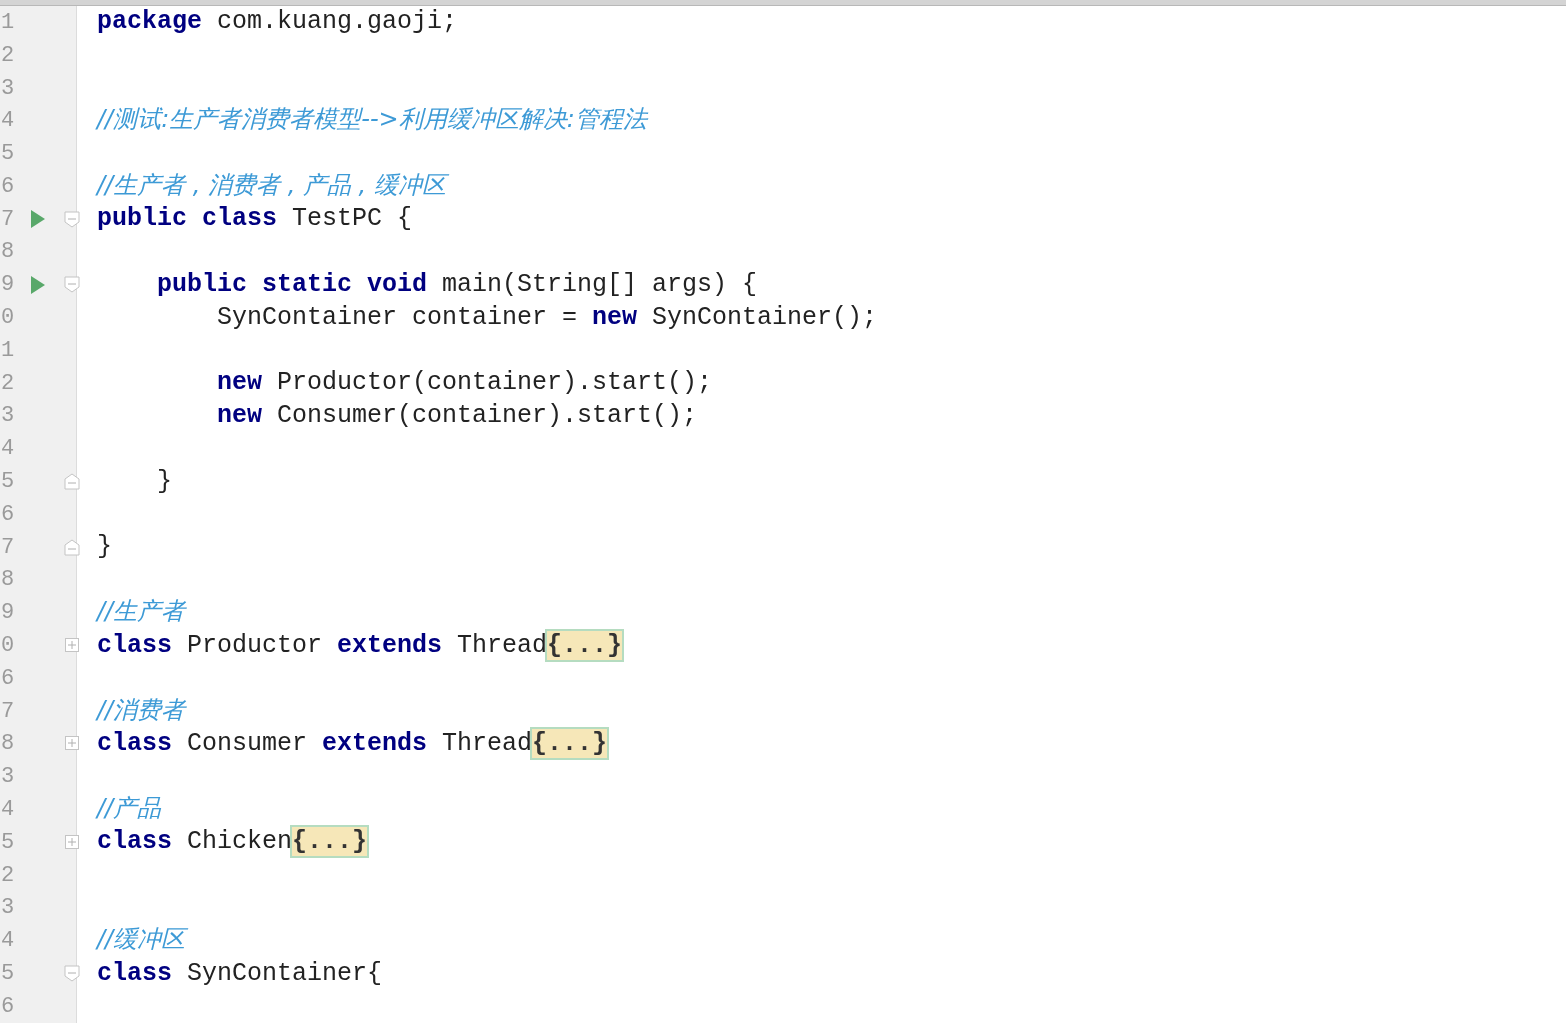  I want to click on keyword: public static void, so click(292, 284).